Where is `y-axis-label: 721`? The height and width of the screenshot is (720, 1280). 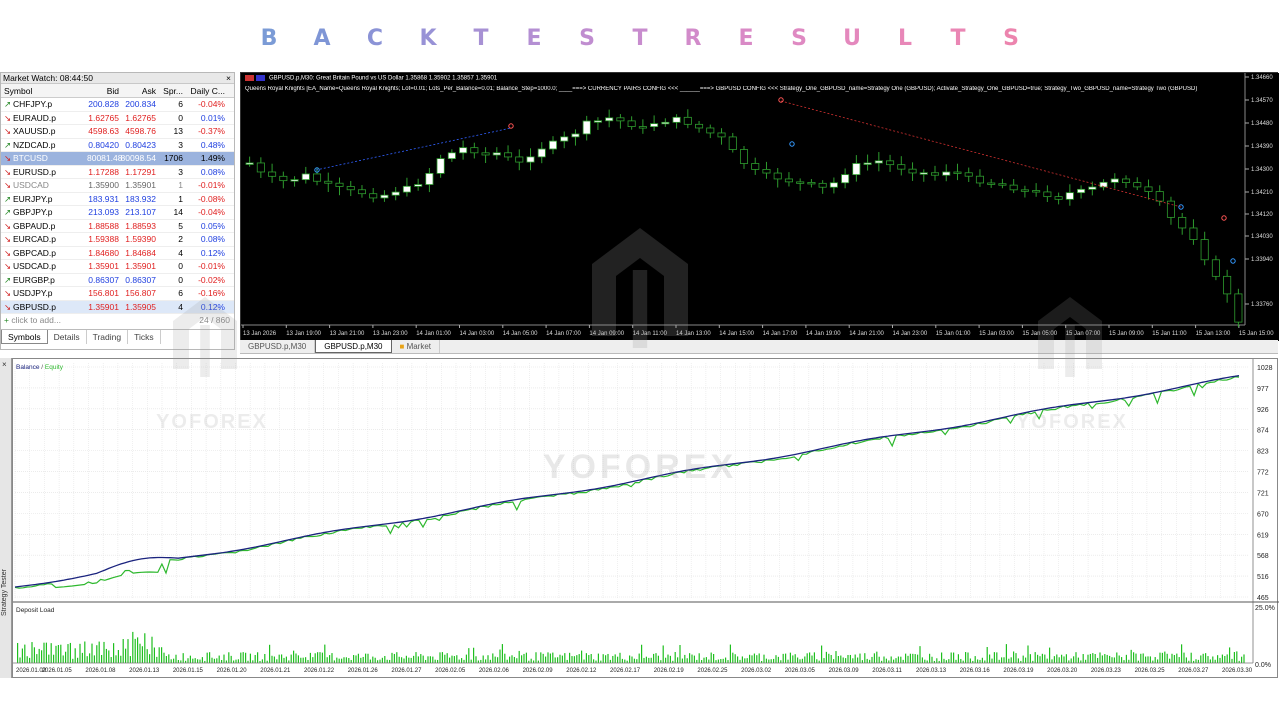
y-axis-label: 721 is located at coordinates (1263, 493).